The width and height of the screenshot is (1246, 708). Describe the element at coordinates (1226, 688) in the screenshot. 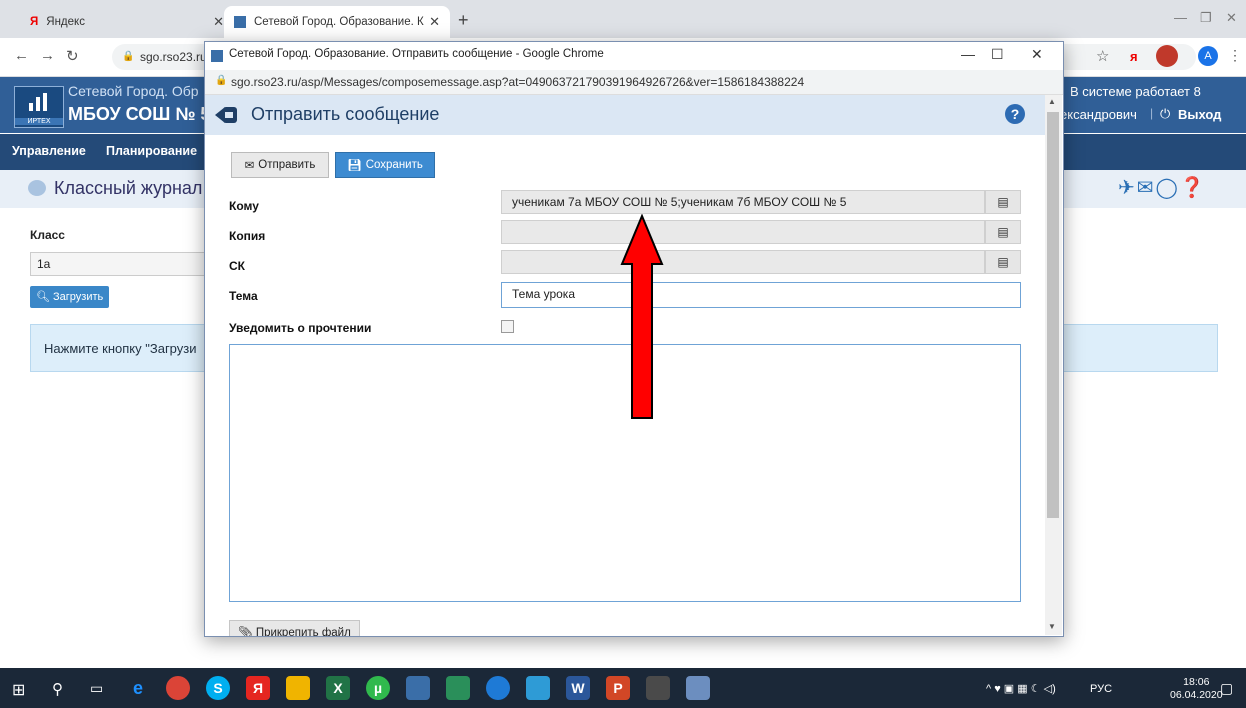

I see `notification-center-icon: ▢` at that location.